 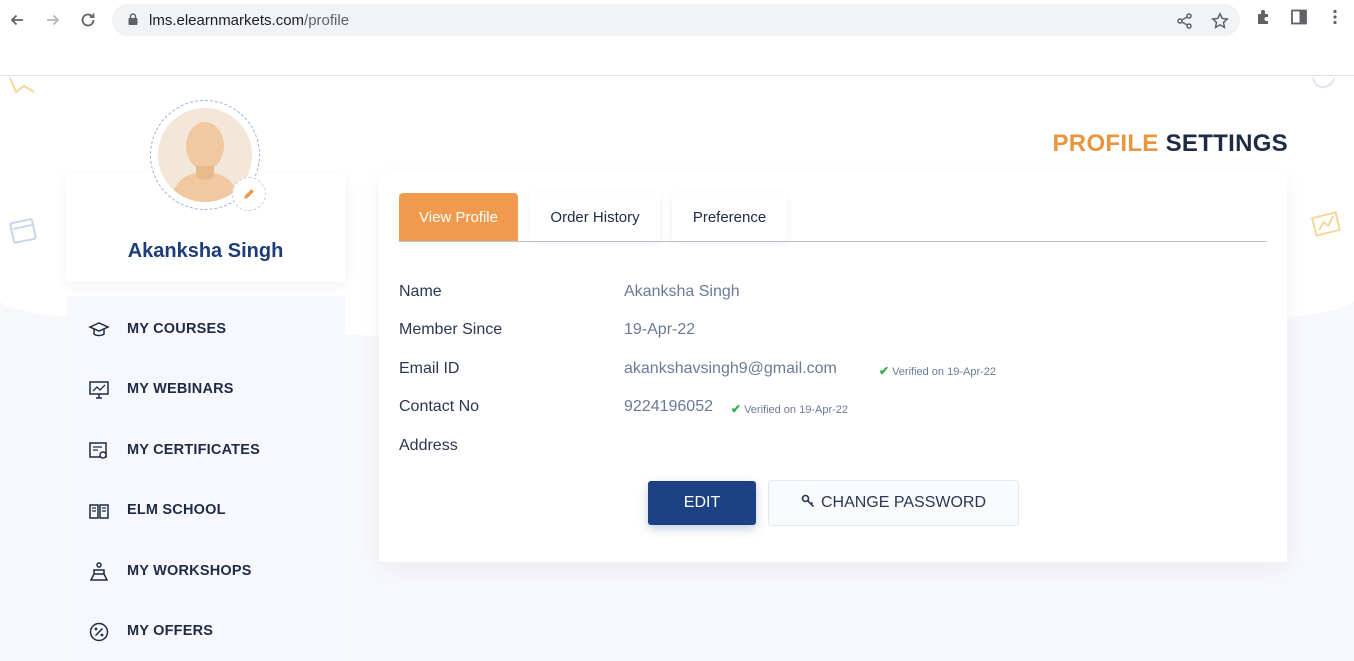 What do you see at coordinates (668, 406) in the screenshot?
I see `contact-value: 9224196052` at bounding box center [668, 406].